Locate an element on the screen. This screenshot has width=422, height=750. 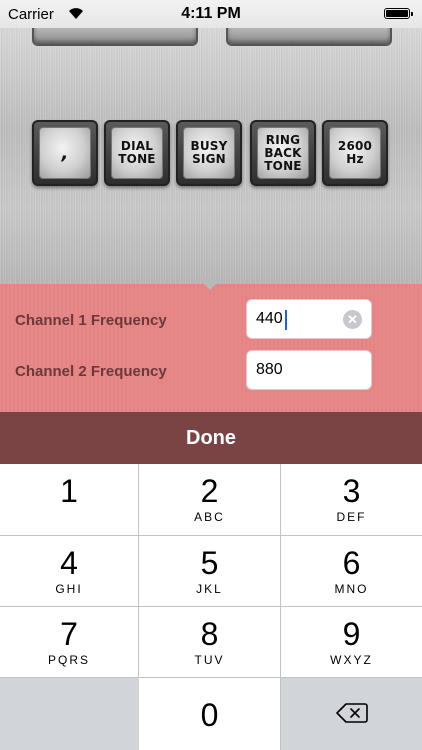
key-digit: 0 is located at coordinates (209, 715).